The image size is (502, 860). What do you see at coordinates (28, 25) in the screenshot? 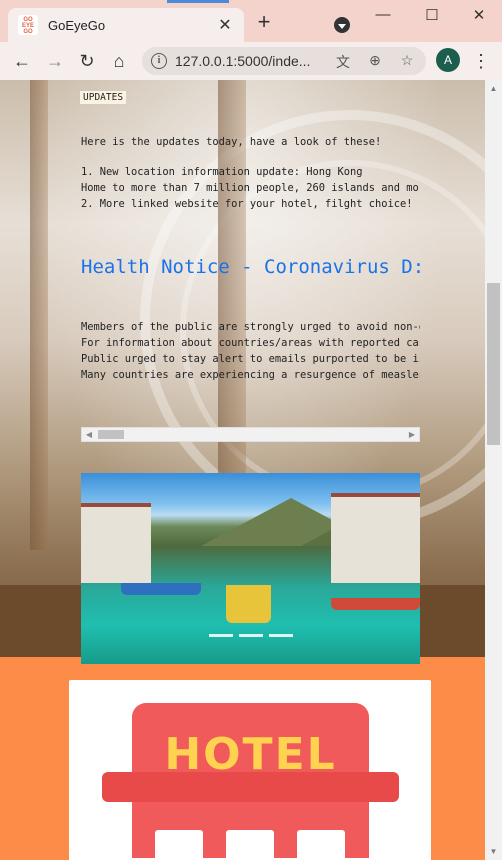
I see `goeyego-favicon-icon: GO EYE GO` at bounding box center [28, 25].